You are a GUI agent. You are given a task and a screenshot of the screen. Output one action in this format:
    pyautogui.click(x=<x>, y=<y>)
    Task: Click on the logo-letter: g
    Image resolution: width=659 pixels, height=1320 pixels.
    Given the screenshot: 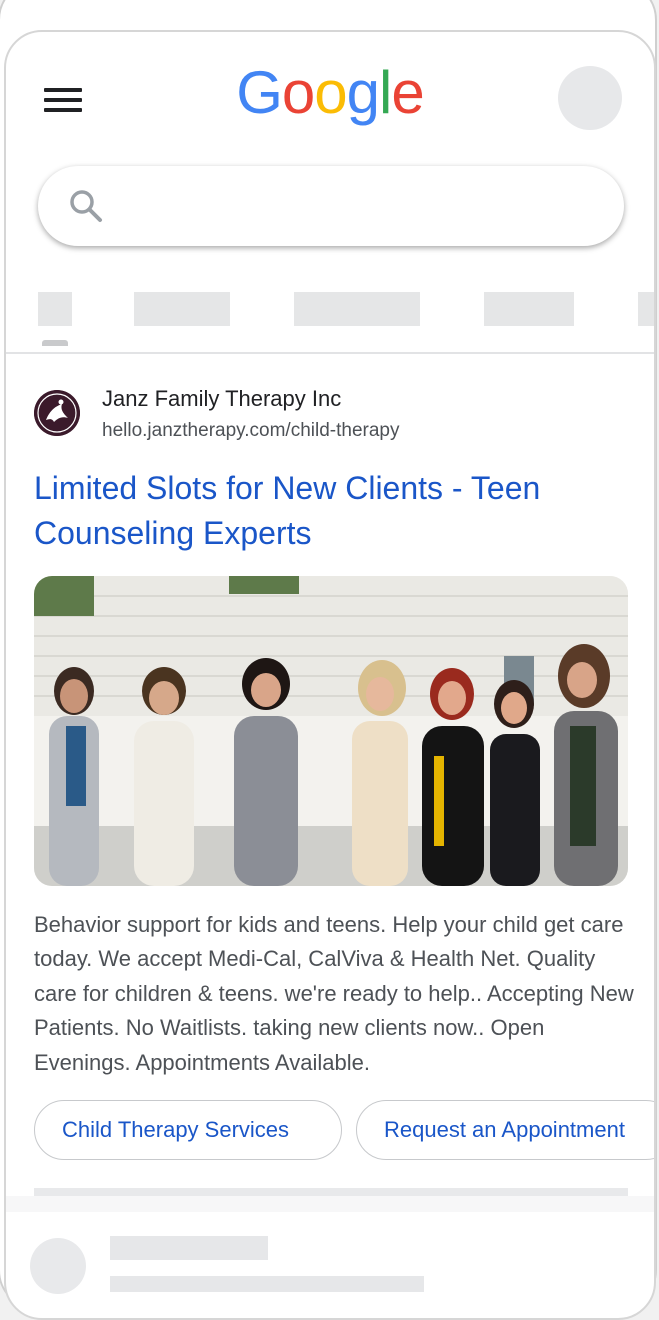 What is the action you would take?
    pyautogui.click(x=363, y=92)
    